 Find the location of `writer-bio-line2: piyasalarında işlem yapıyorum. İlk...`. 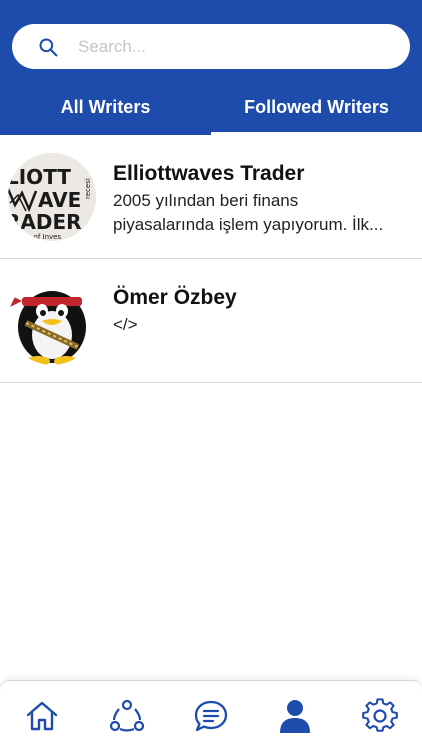

writer-bio-line2: piyasalarında işlem yapıyorum. İlk... is located at coordinates (248, 224).